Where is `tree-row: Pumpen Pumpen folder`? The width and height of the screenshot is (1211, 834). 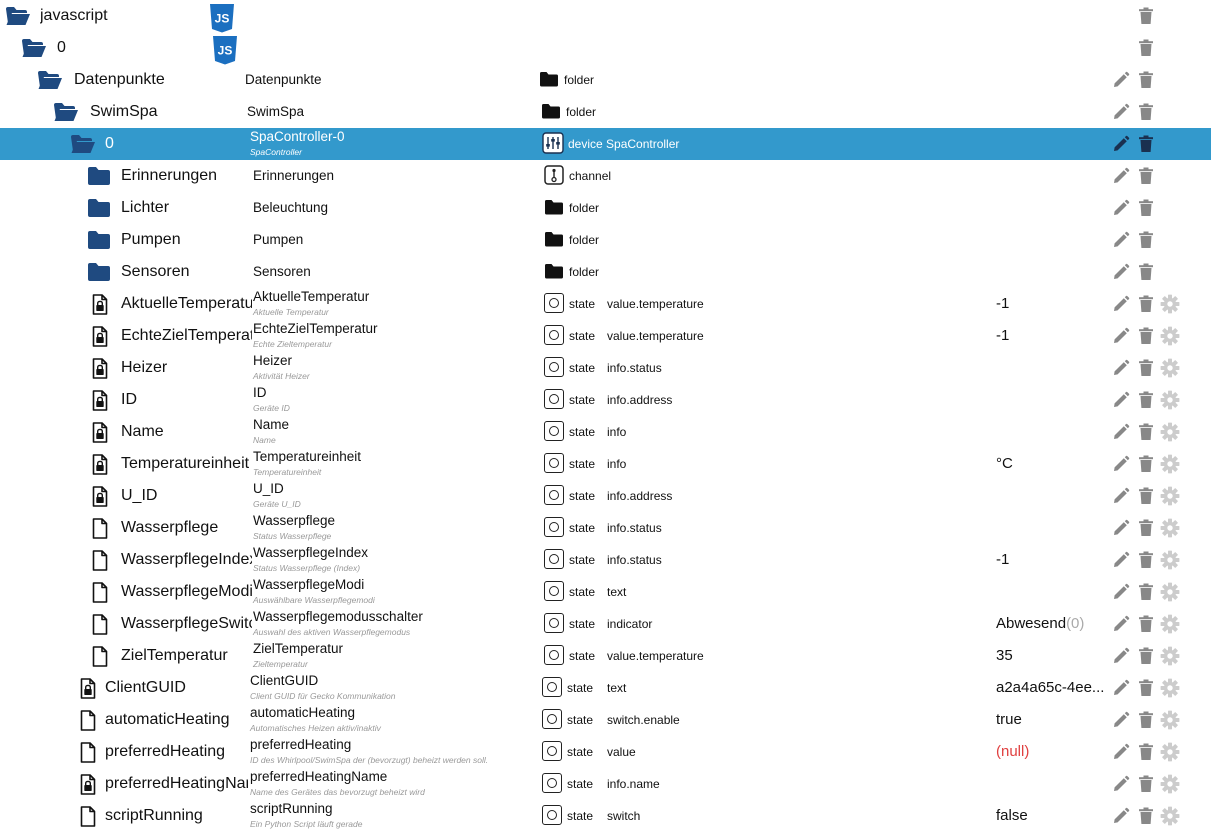 tree-row: Pumpen Pumpen folder is located at coordinates (605, 240).